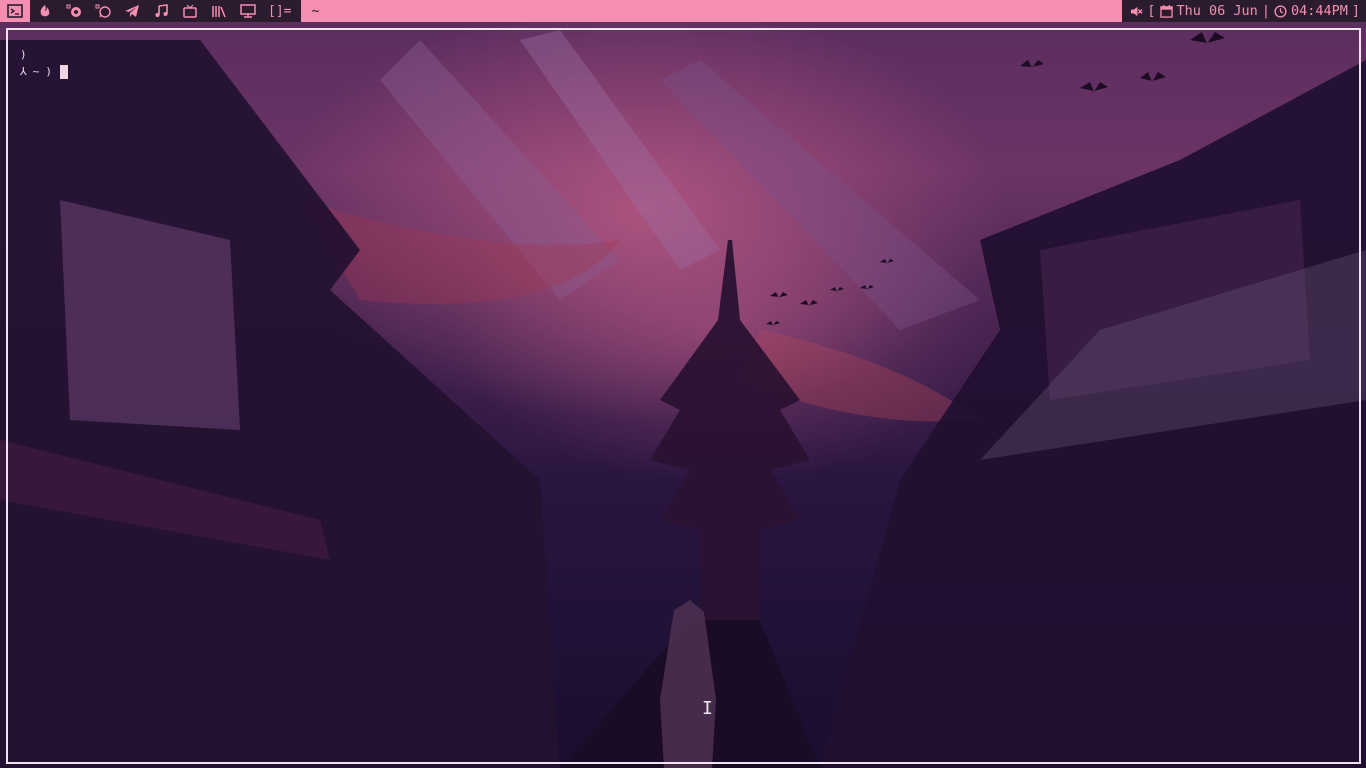 This screenshot has width=1366, height=768. Describe the element at coordinates (1319, 11) in the screenshot. I see `status-time: 04:44PM` at that location.